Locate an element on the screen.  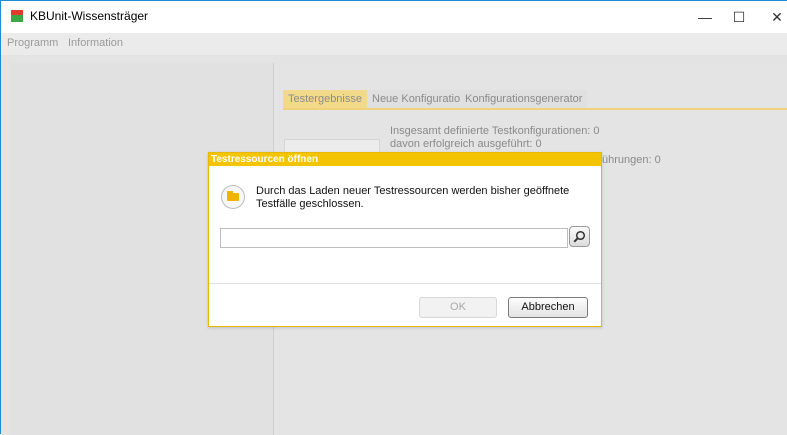
window-title: KBUnit-Wissensträger is located at coordinates (89, 16).